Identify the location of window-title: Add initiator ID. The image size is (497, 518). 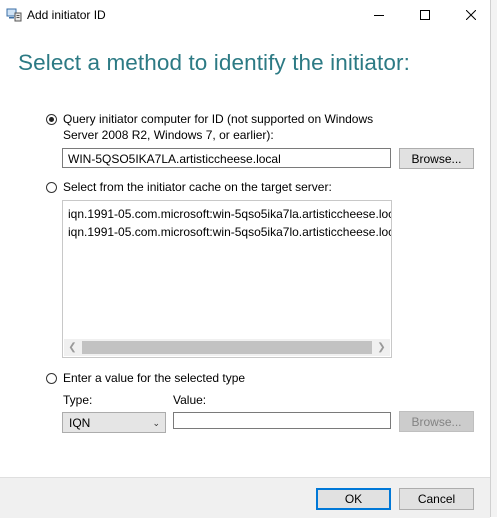
(66, 15).